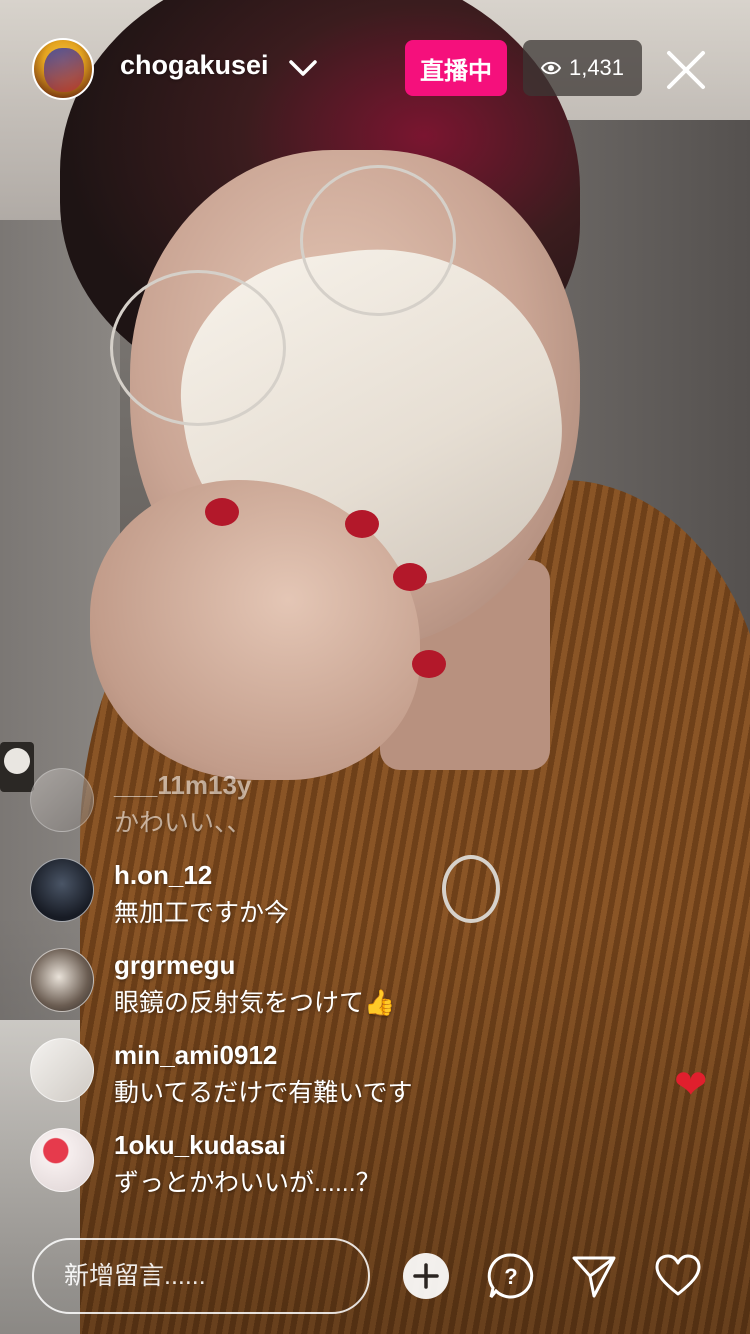 The width and height of the screenshot is (750, 1334). What do you see at coordinates (254, 965) in the screenshot?
I see `commenter-username: grgrmegu` at bounding box center [254, 965].